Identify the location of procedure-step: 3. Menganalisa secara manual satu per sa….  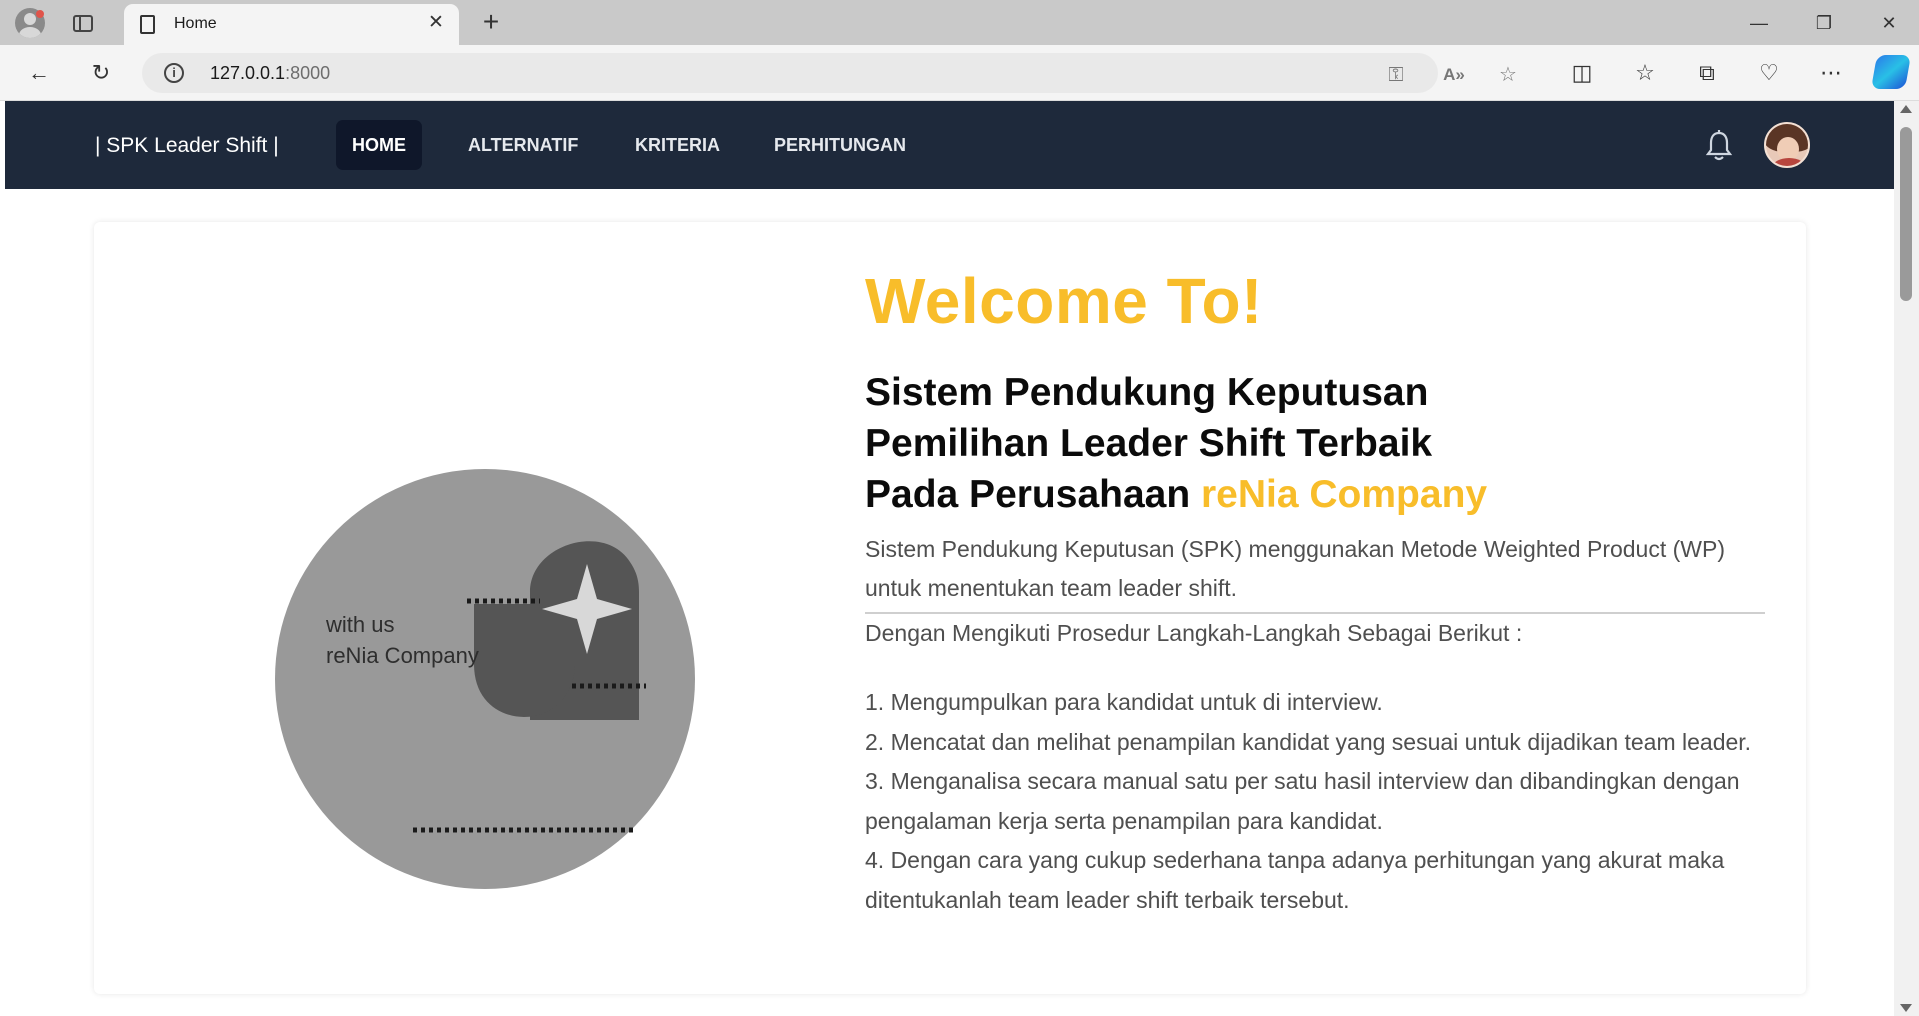
(1302, 801).